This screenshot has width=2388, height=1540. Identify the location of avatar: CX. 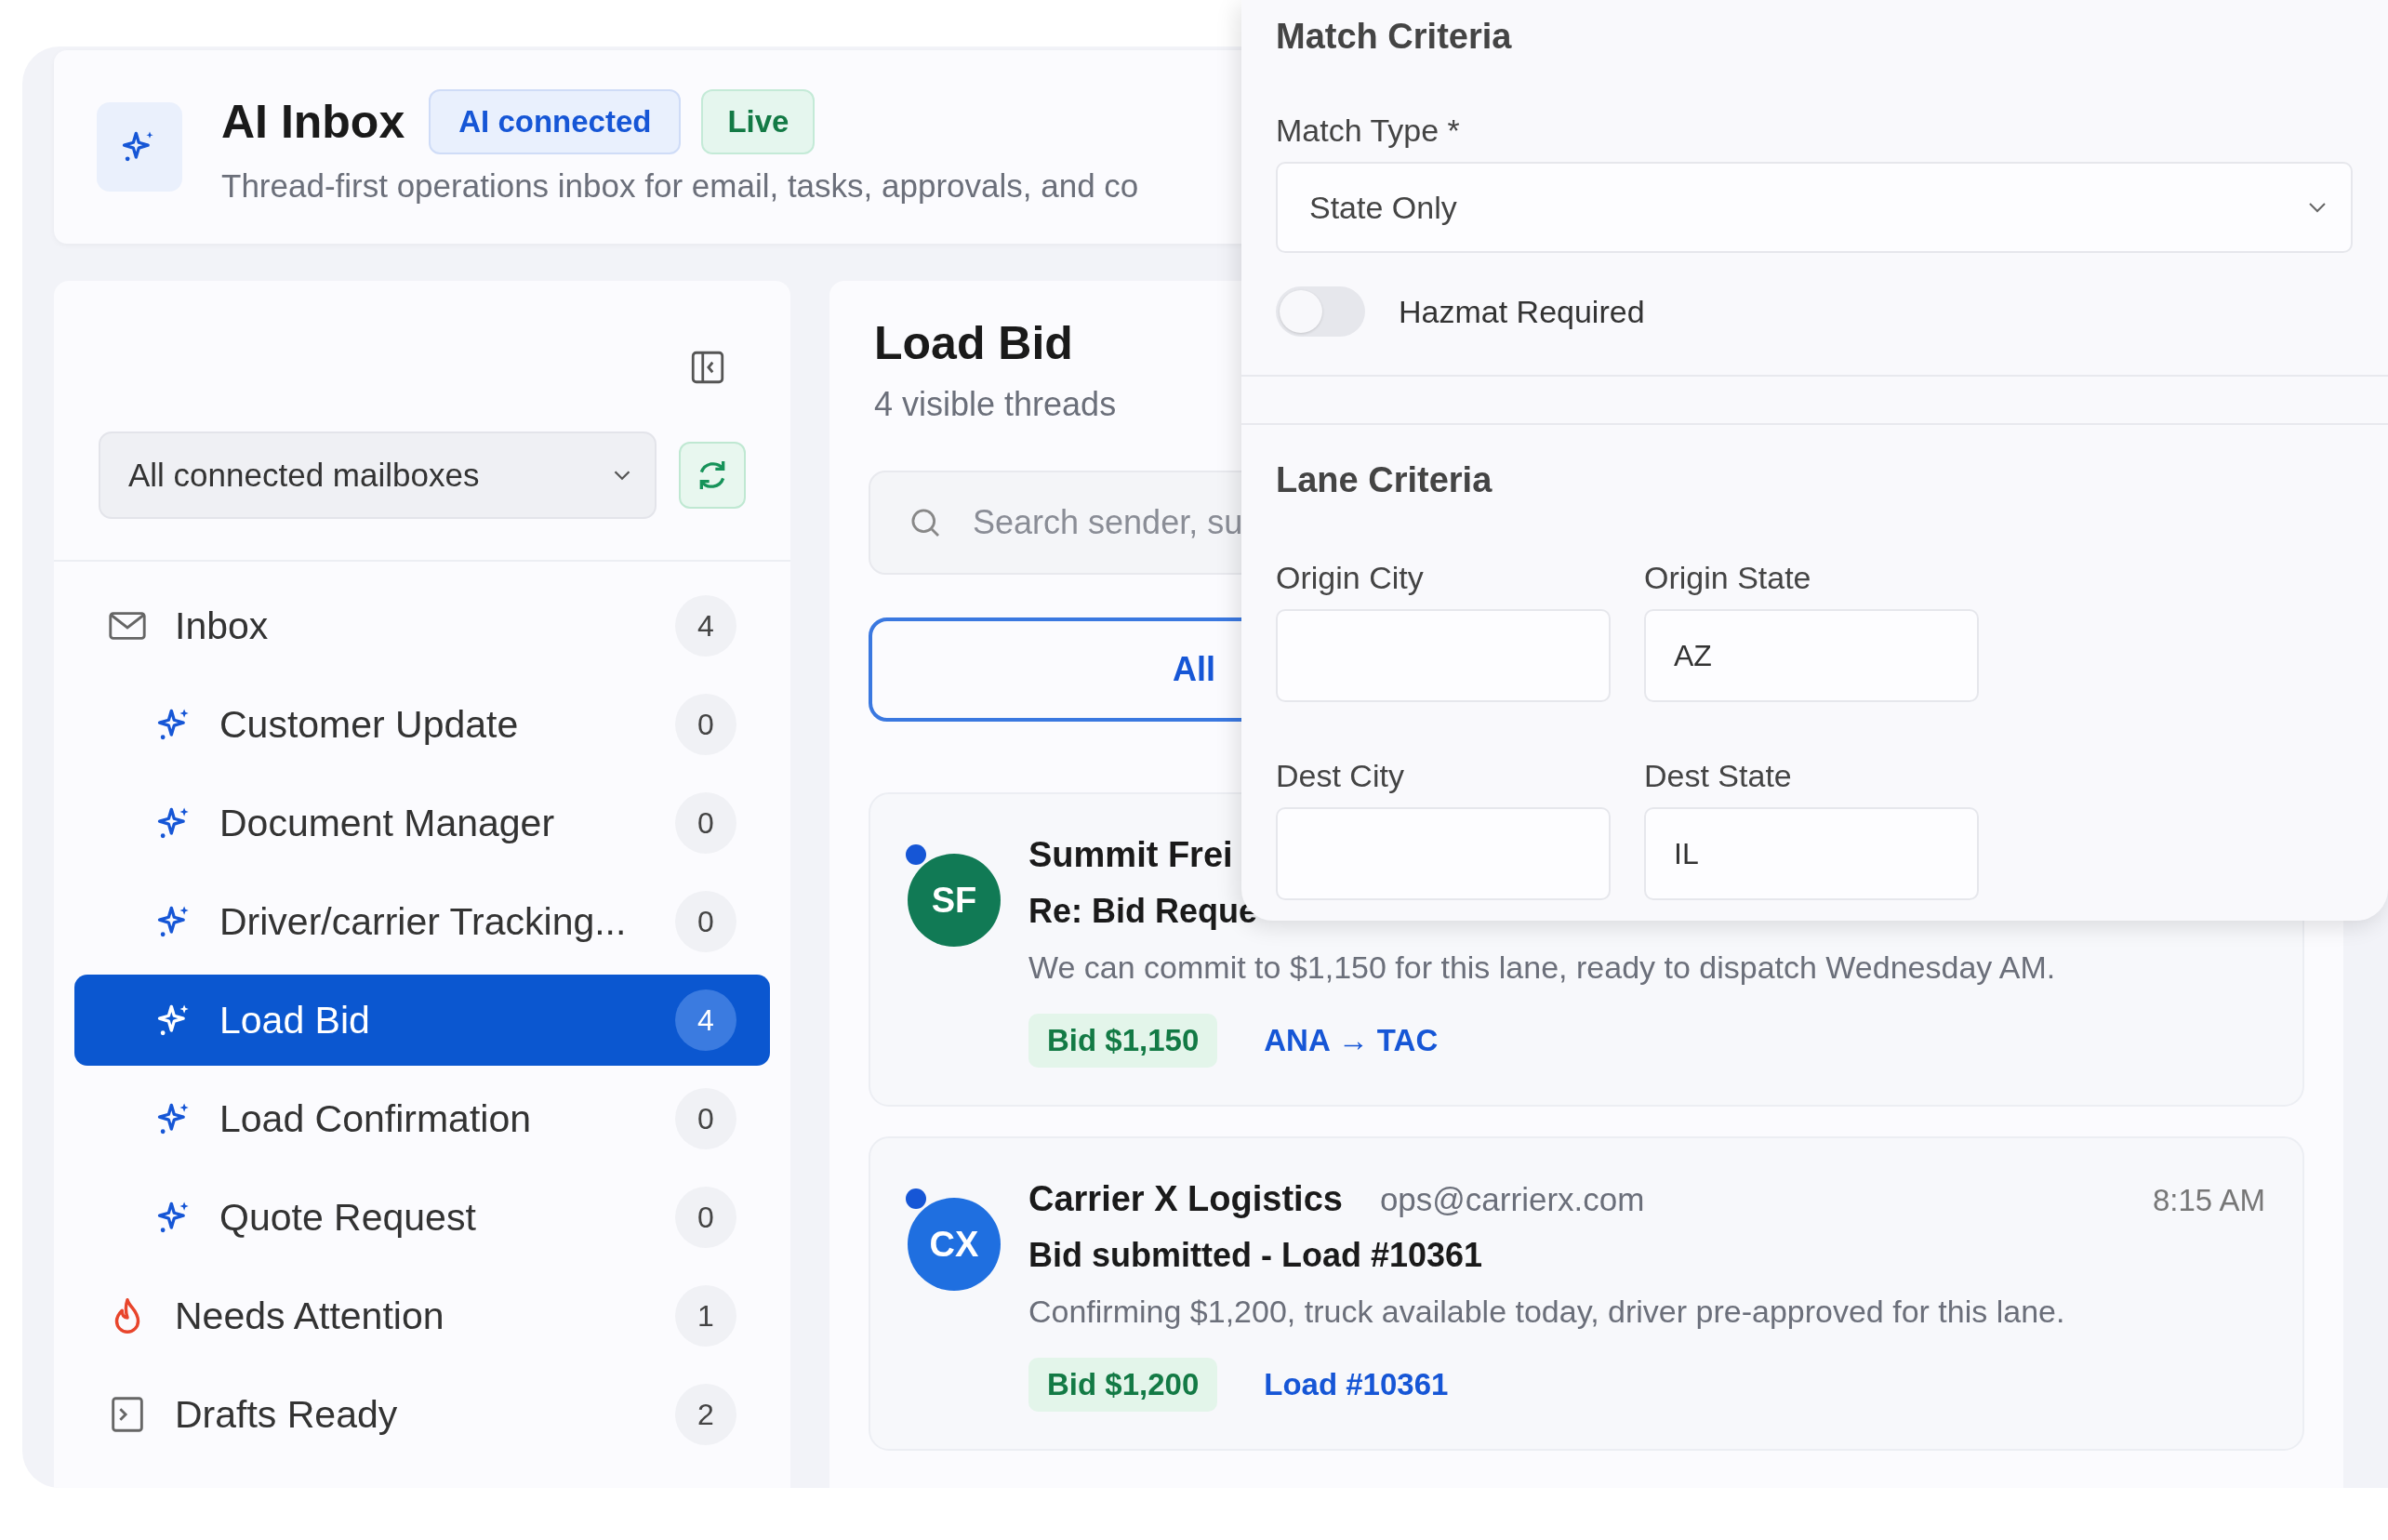
(955, 1244).